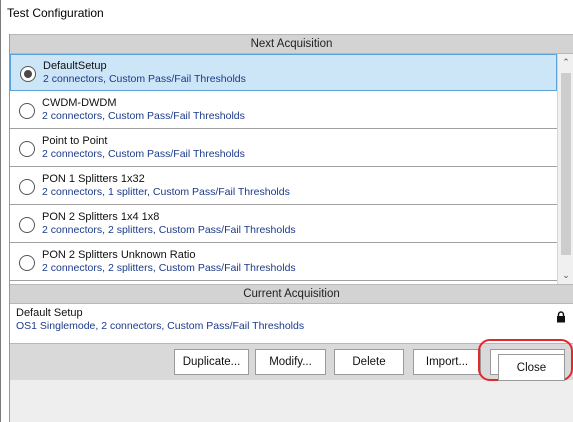  Describe the element at coordinates (369, 362) in the screenshot. I see `delete-button: Delete` at that location.